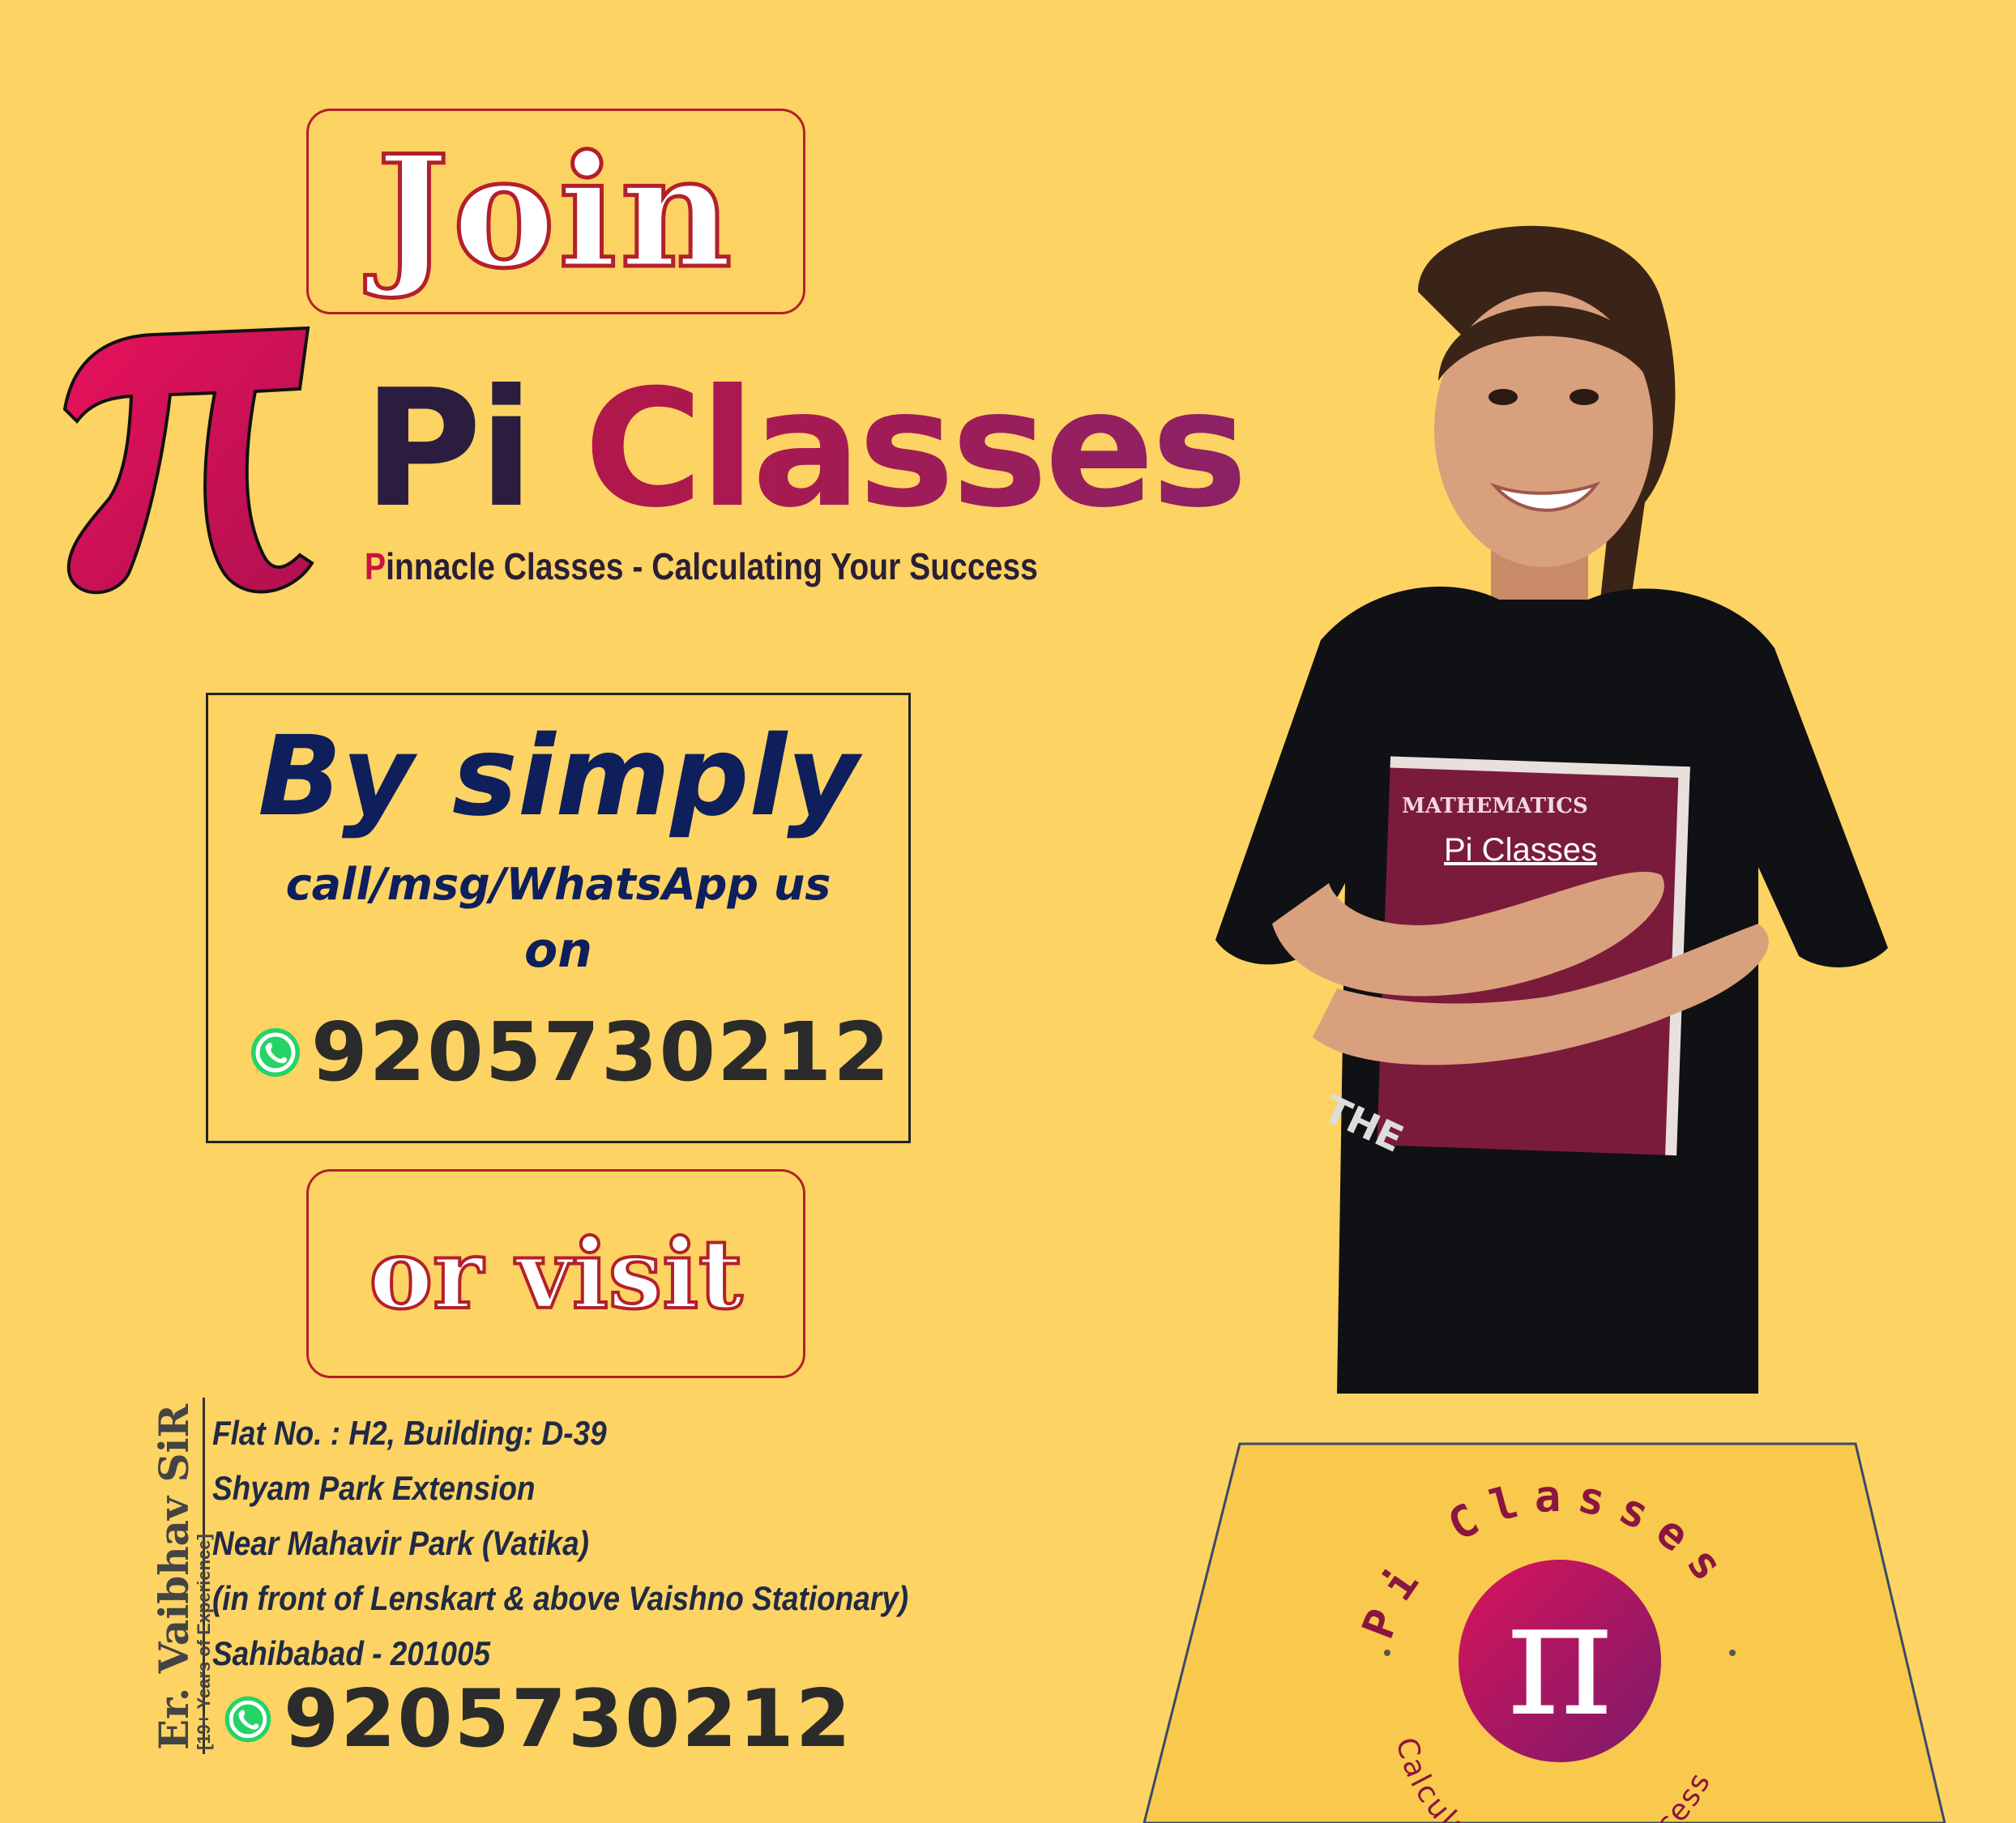 Image resolution: width=2016 pixels, height=1823 pixels. What do you see at coordinates (601, 1052) in the screenshot?
I see `contact-phone-number: 9205730212` at bounding box center [601, 1052].